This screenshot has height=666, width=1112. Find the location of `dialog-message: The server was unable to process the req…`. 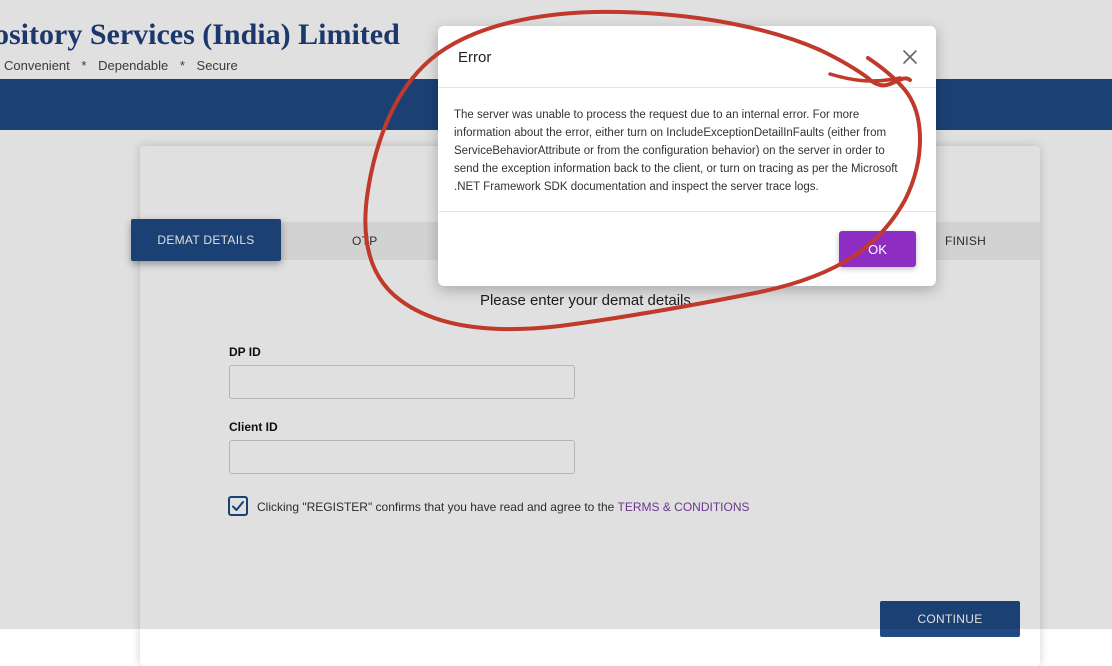

dialog-message: The server was unable to process the req… is located at coordinates (676, 151).